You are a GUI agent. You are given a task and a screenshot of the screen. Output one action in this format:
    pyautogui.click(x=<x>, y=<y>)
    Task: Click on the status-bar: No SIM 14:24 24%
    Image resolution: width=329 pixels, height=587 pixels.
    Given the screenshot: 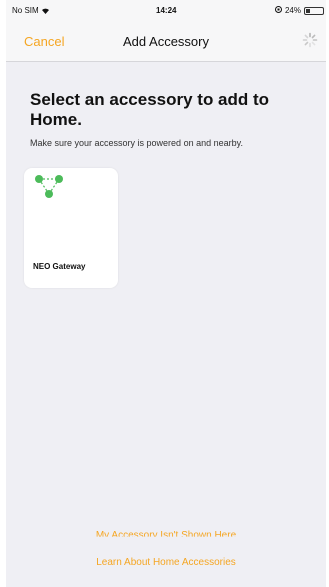 What is the action you would take?
    pyautogui.click(x=166, y=10)
    